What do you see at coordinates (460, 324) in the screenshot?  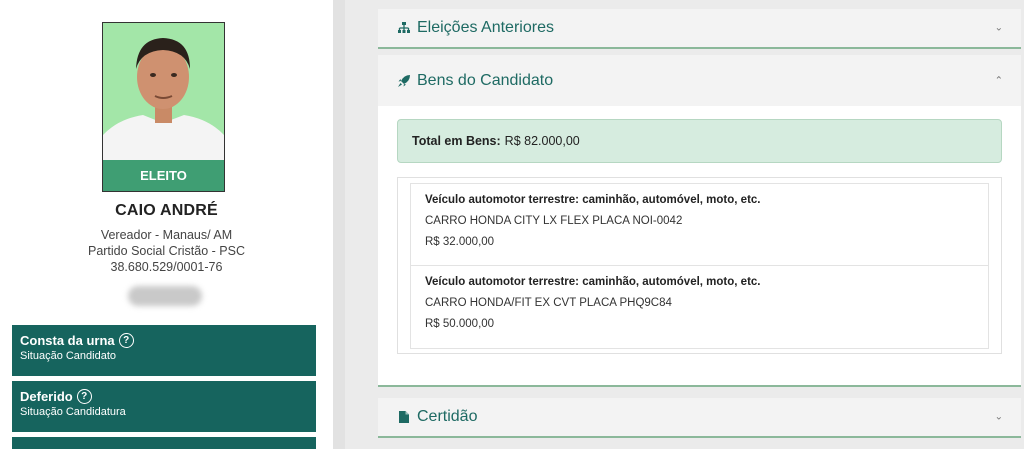 I see `asset-value: R$ 50.000,00` at bounding box center [460, 324].